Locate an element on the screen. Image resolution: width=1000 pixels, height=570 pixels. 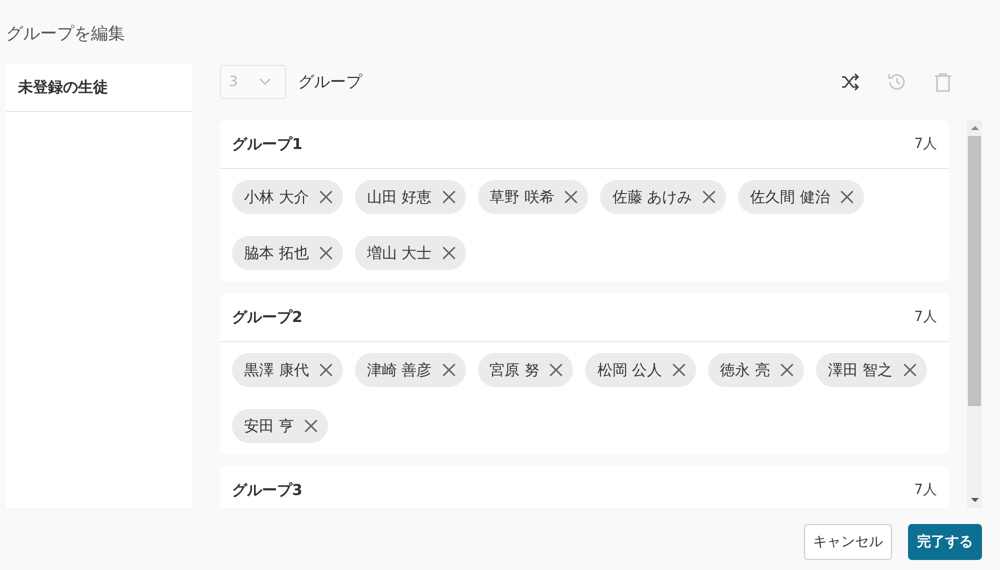
chevron-icon is located at coordinates (265, 82).